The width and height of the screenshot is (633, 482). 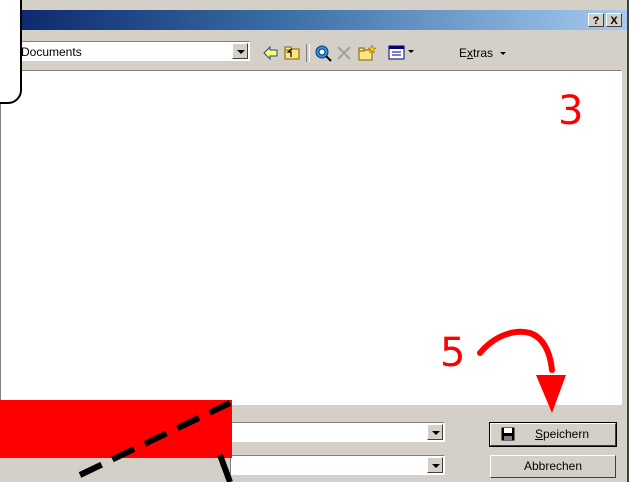 I want to click on extras-menu: Extras, so click(x=483, y=53).